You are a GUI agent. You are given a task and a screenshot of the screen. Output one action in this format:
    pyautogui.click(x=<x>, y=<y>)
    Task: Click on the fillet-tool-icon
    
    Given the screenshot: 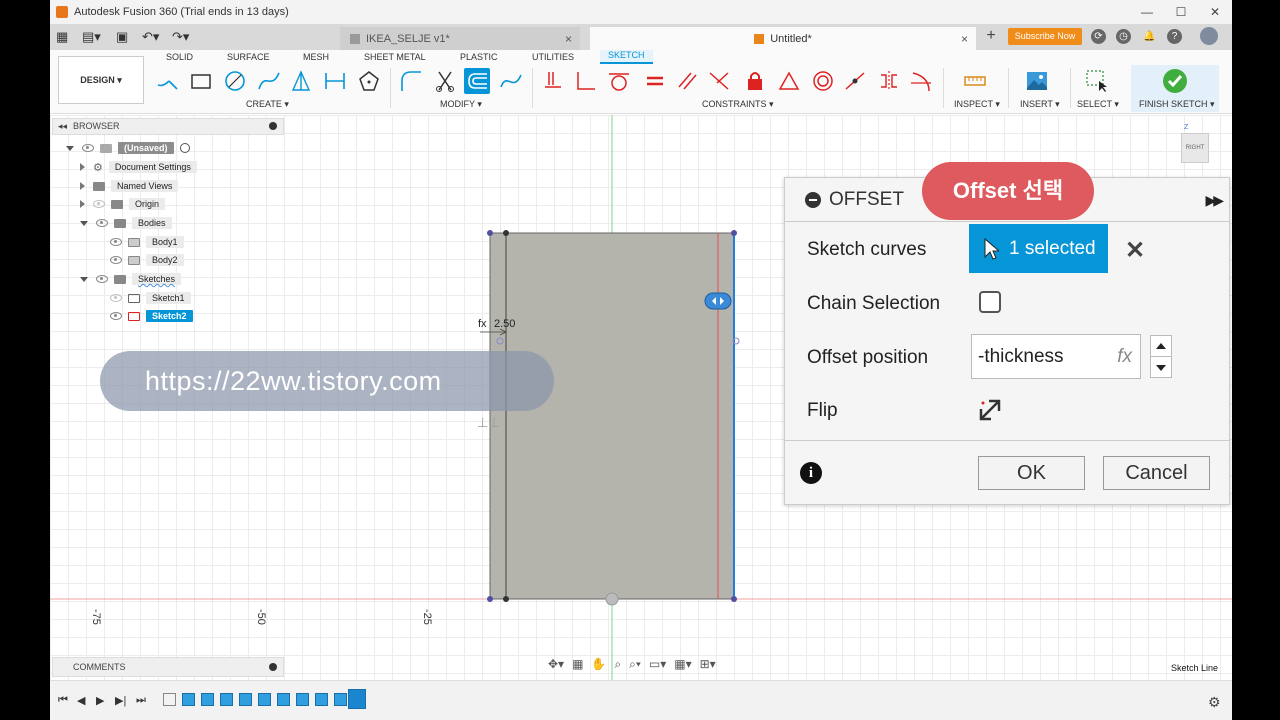 What is the action you would take?
    pyautogui.click(x=411, y=81)
    